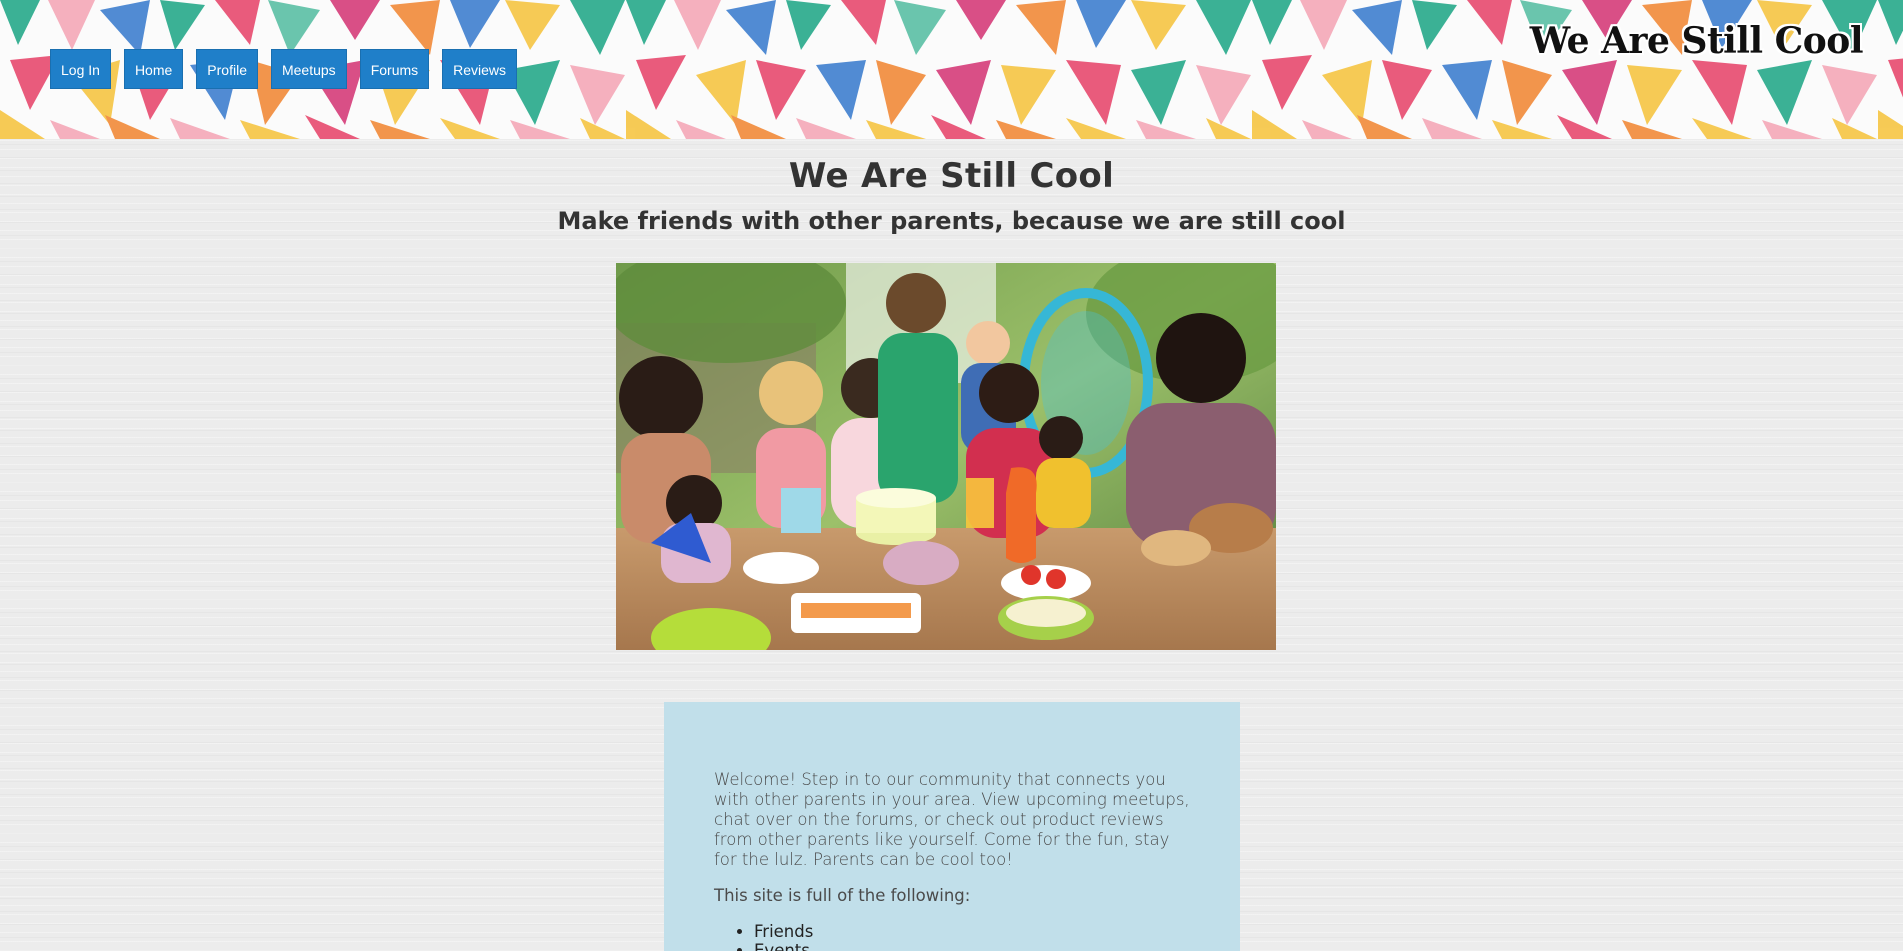 Image resolution: width=1903 pixels, height=951 pixels. I want to click on list-item: Friends, so click(972, 931).